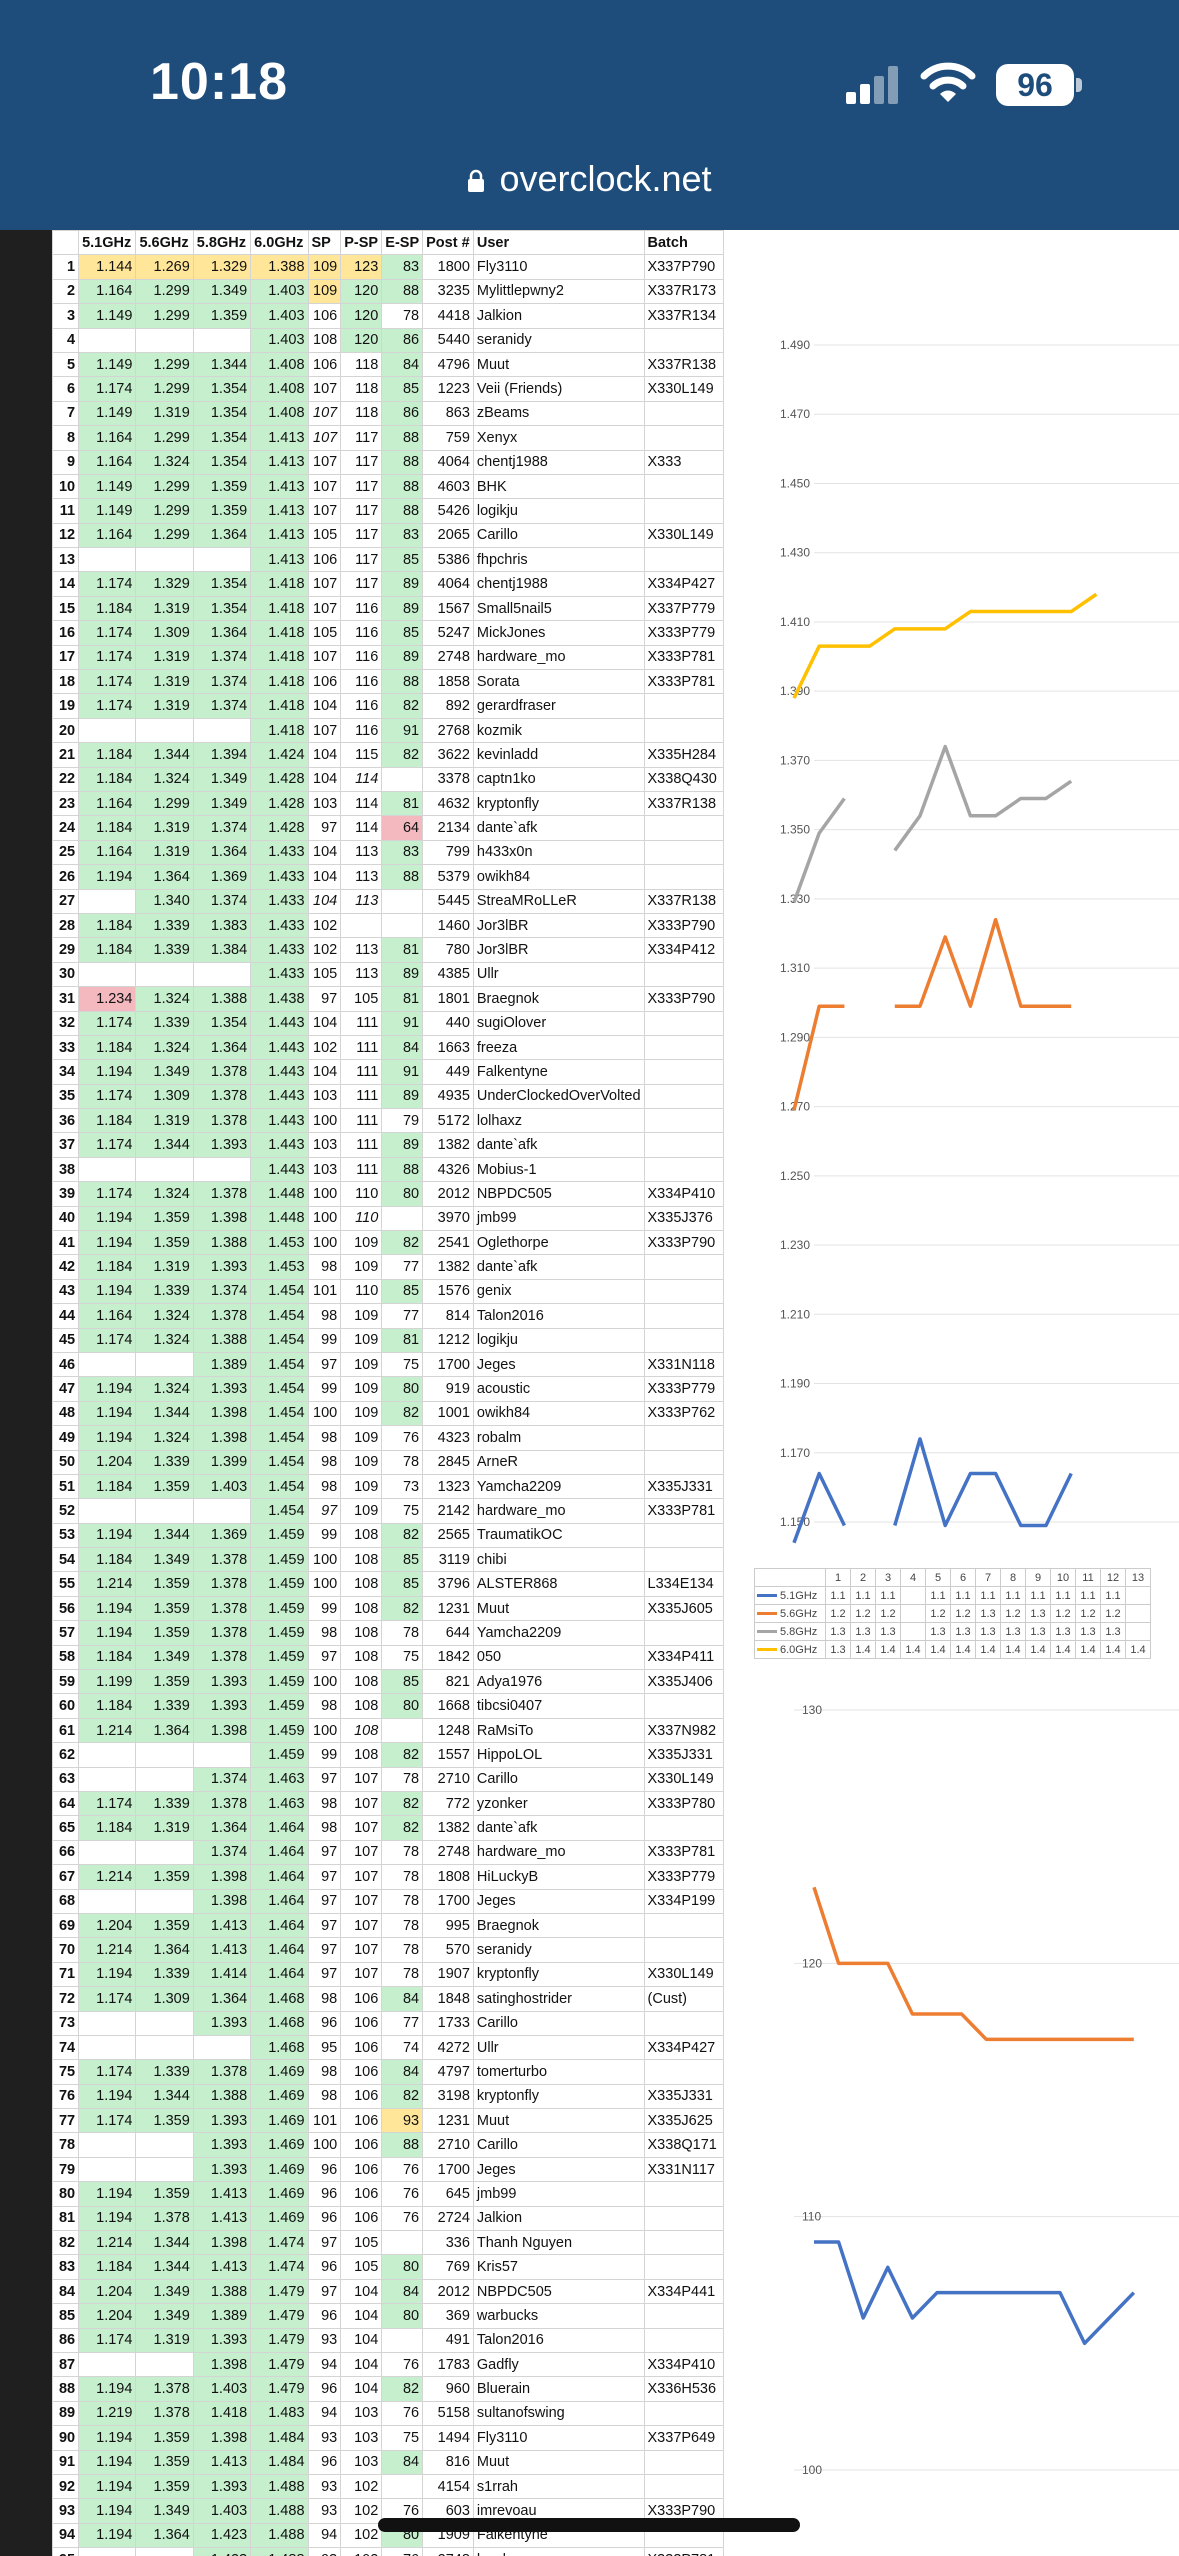 The image size is (1179, 2556). What do you see at coordinates (279, 2121) in the screenshot?
I see `table-cell: 1.469` at bounding box center [279, 2121].